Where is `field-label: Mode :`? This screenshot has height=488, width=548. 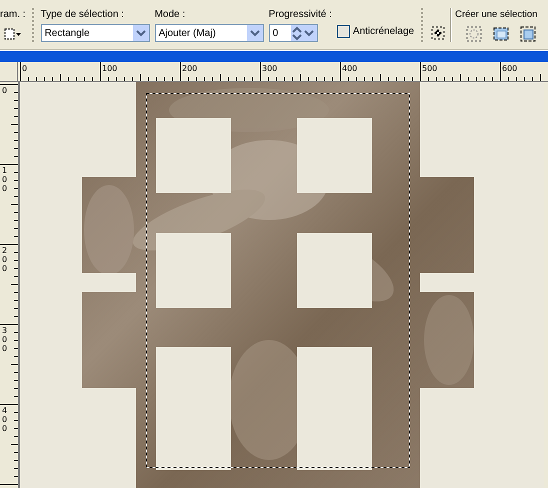 field-label: Mode : is located at coordinates (170, 14).